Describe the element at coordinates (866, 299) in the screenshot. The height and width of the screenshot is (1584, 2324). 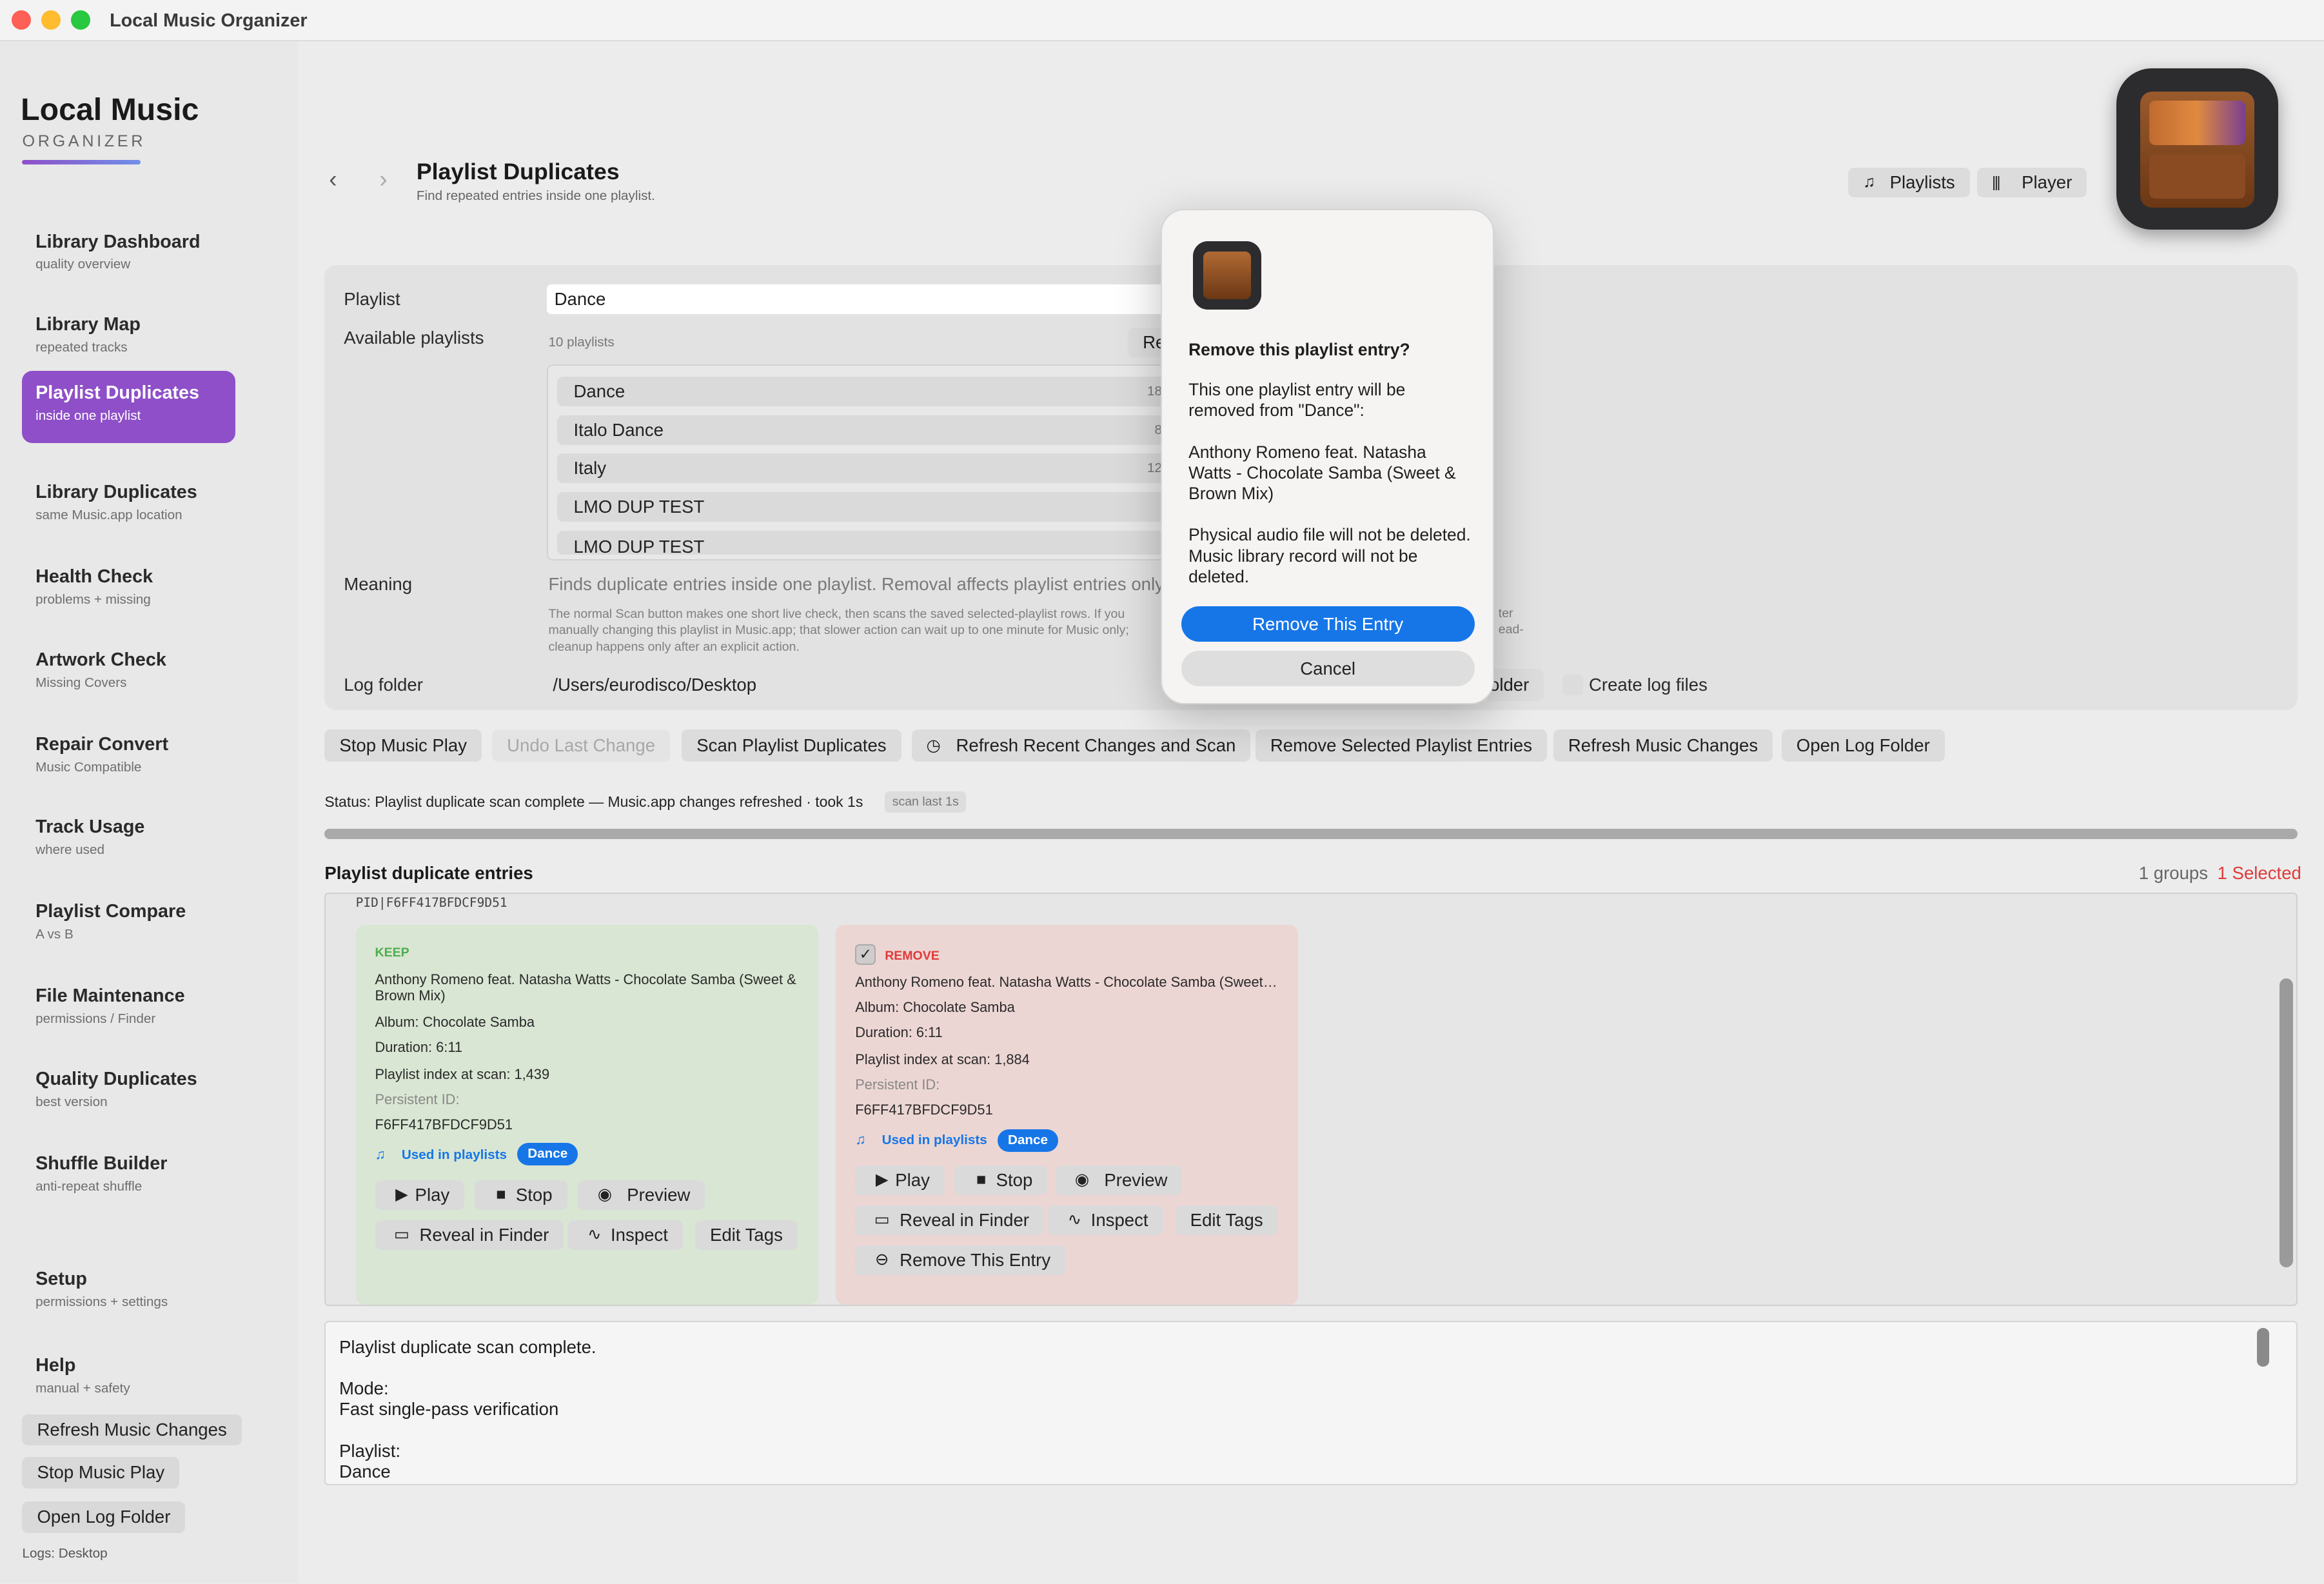
I see `playlist-field: Dance` at that location.